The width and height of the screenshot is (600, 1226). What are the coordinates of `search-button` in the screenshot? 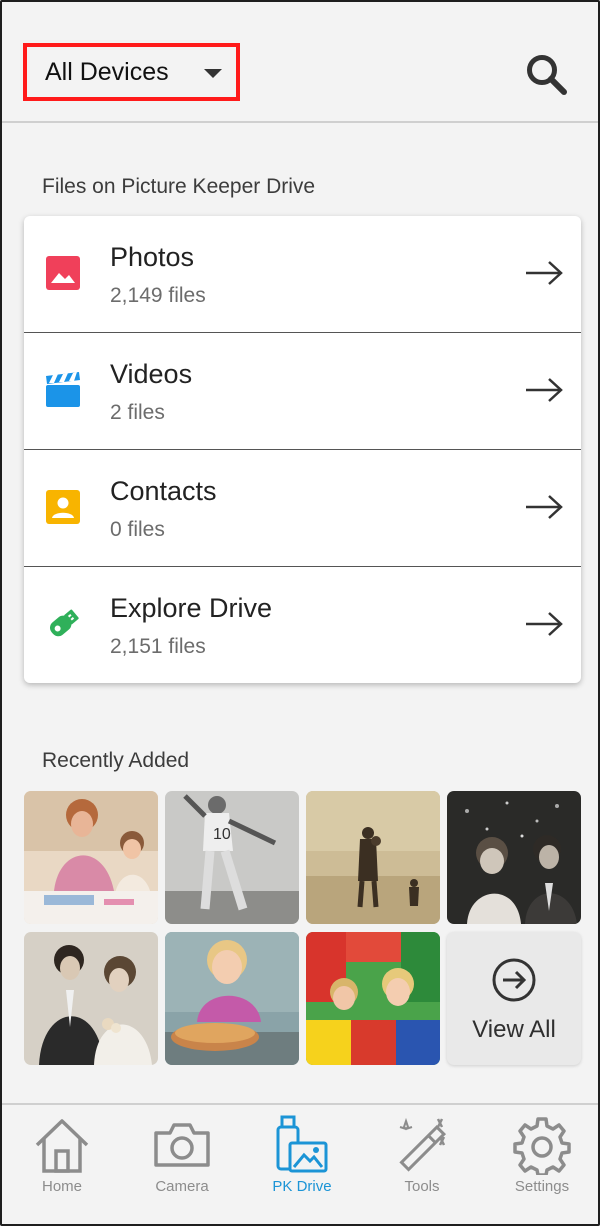 It's located at (546, 74).